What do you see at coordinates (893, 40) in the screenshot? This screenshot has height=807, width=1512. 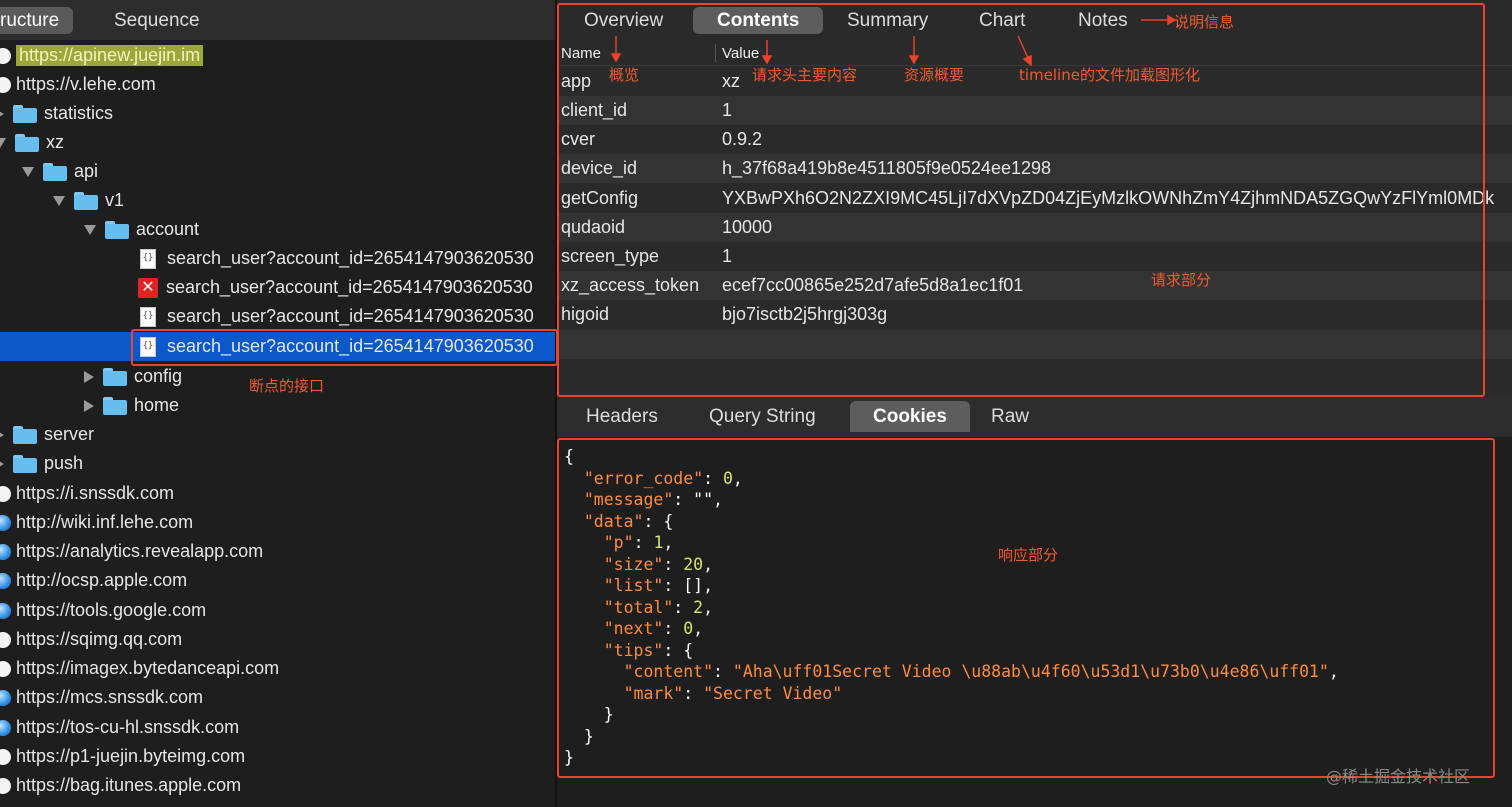 I see `annotation-arrows` at bounding box center [893, 40].